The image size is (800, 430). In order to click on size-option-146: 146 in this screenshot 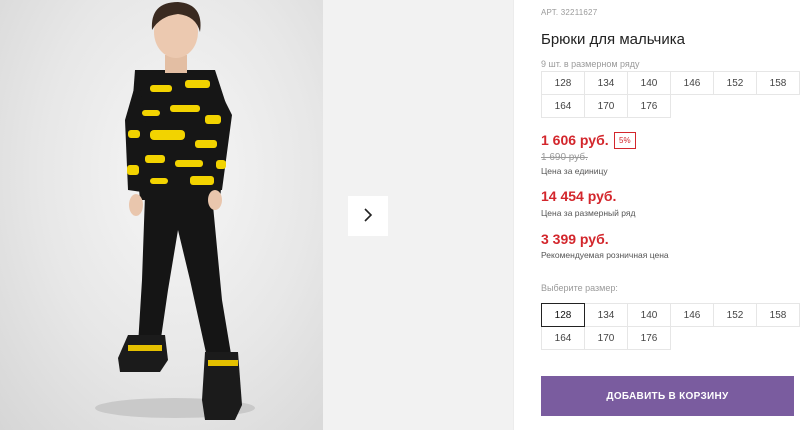, I will do `click(692, 315)`.